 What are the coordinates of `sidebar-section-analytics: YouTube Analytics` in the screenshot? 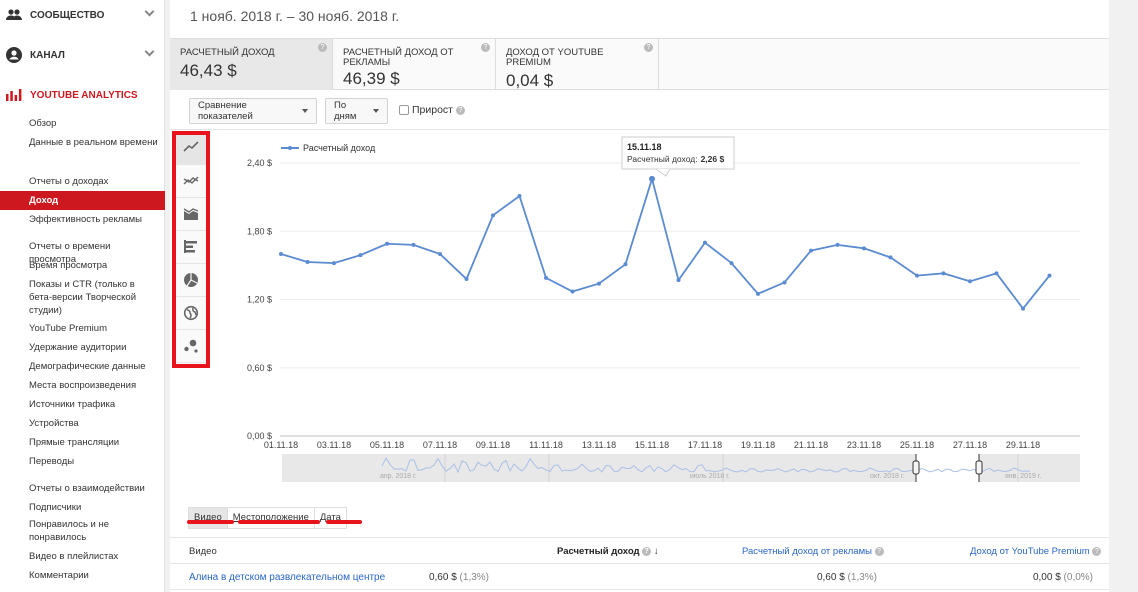 It's located at (82, 95).